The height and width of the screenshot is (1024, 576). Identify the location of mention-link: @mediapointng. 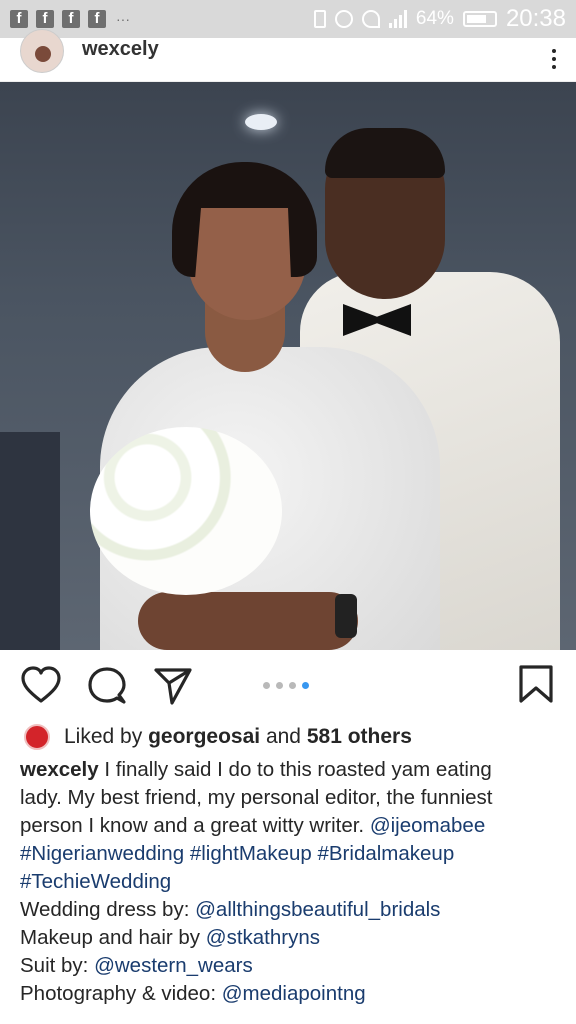
(294, 993).